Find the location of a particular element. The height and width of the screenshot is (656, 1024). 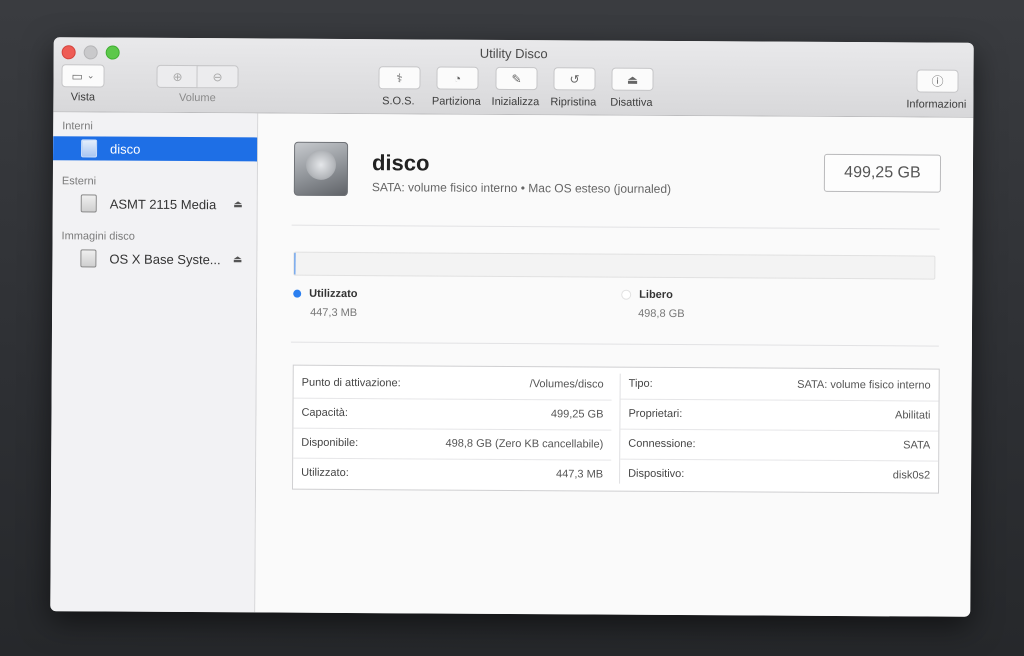

view-label: Vista is located at coordinates (83, 97).